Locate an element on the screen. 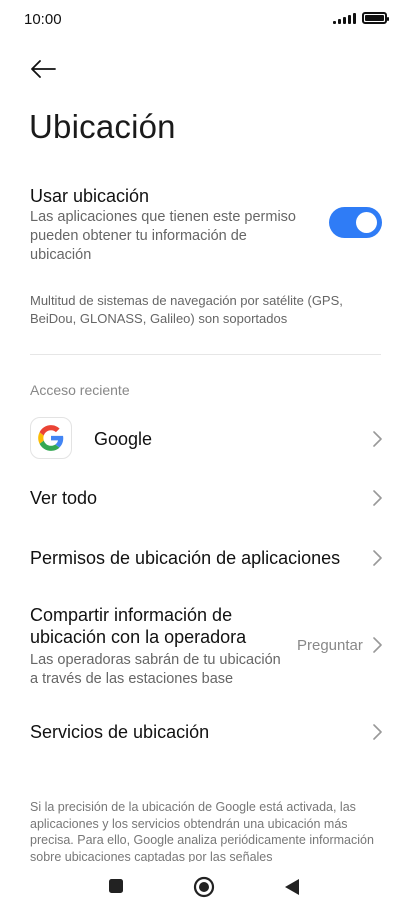  use-location-toggle is located at coordinates (355, 222).